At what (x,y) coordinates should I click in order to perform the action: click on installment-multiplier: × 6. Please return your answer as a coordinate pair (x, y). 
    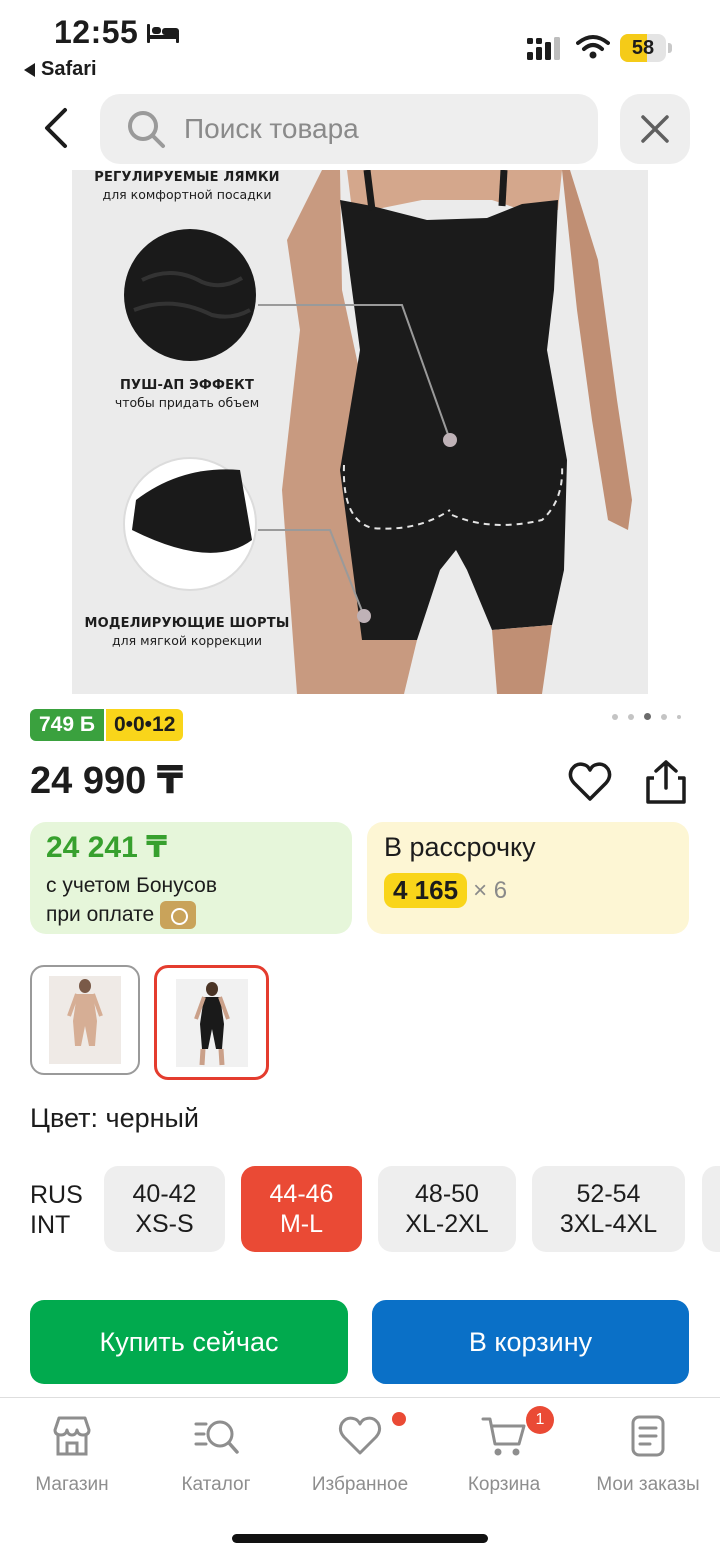
    Looking at the image, I should click on (490, 890).